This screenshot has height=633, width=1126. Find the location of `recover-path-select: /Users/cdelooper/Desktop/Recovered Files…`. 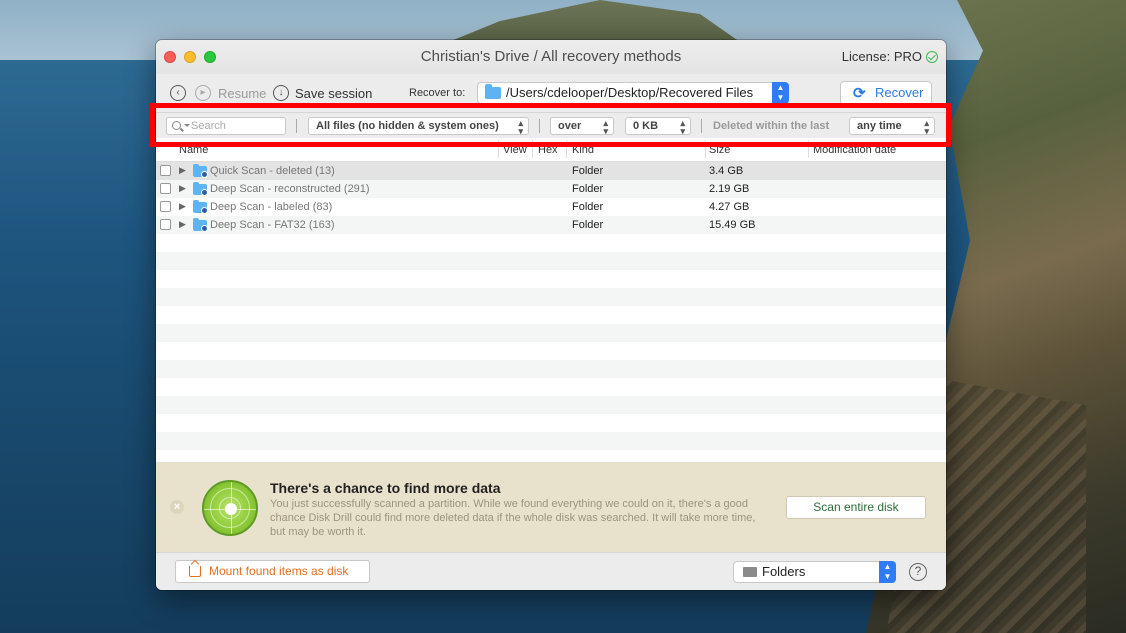

recover-path-select: /Users/cdelooper/Desktop/Recovered Files… is located at coordinates (633, 93).